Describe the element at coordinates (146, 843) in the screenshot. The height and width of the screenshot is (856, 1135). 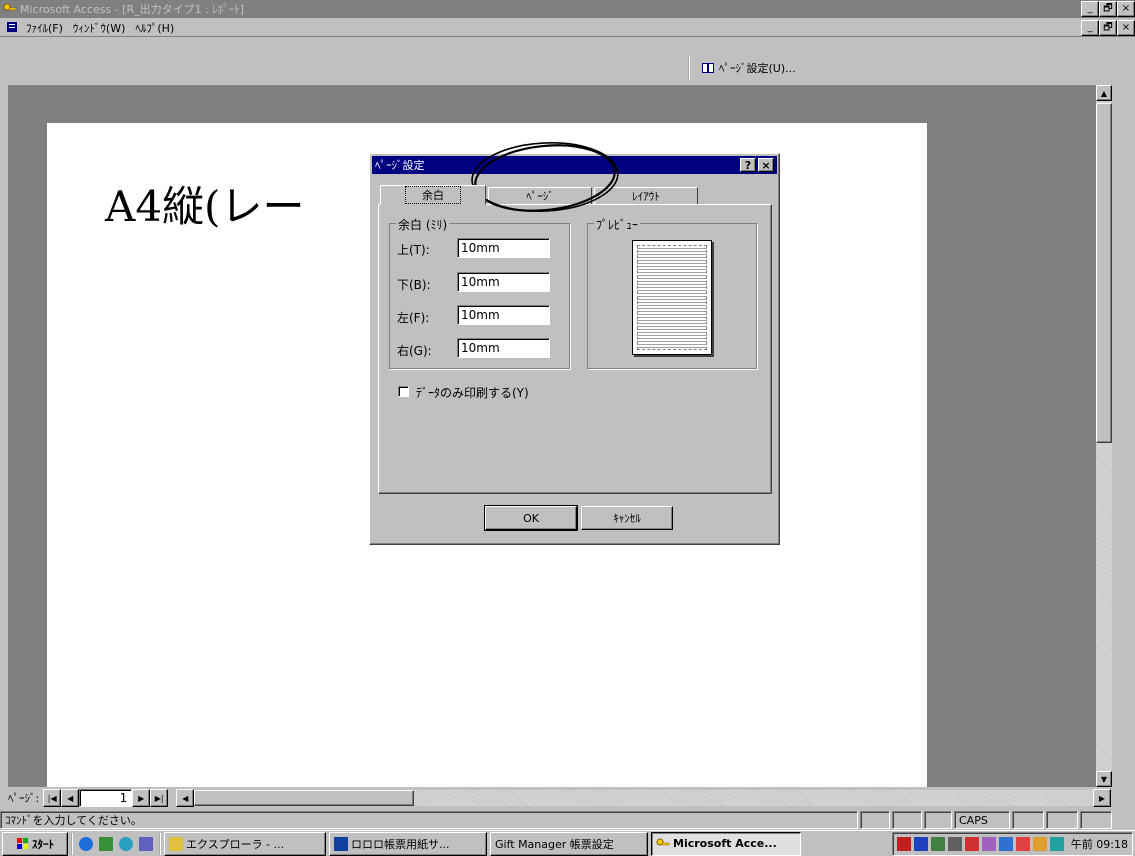
I see `desktop-icon` at that location.